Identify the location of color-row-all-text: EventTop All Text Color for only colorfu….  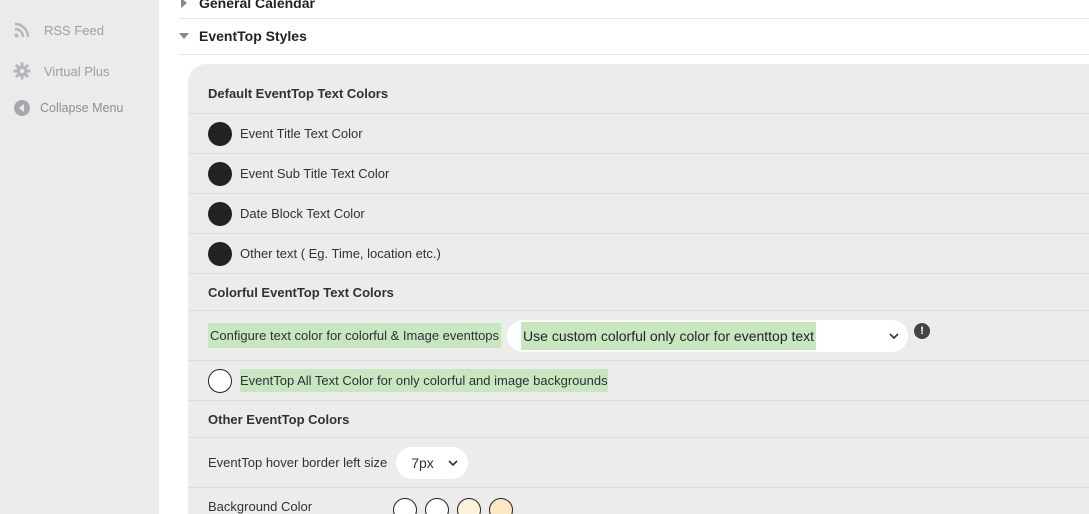
(638, 381).